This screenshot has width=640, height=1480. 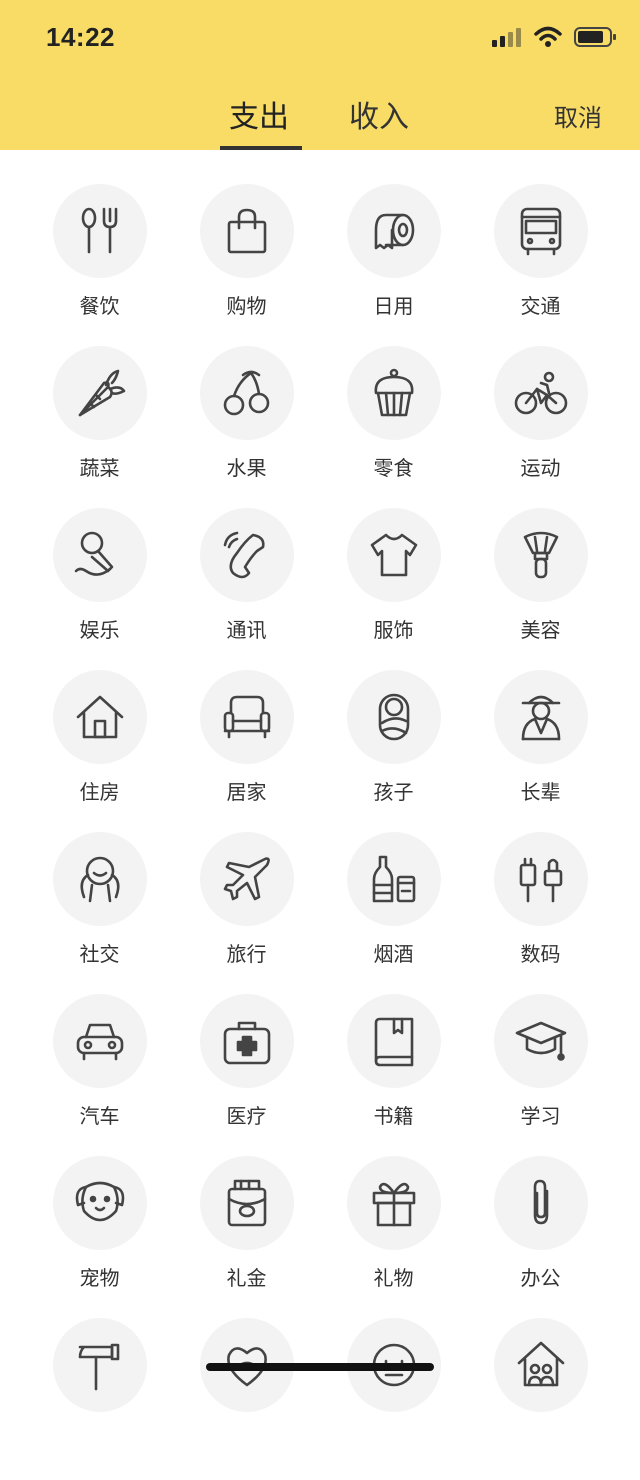 I want to click on category-office: 办公, so click(x=540, y=1237).